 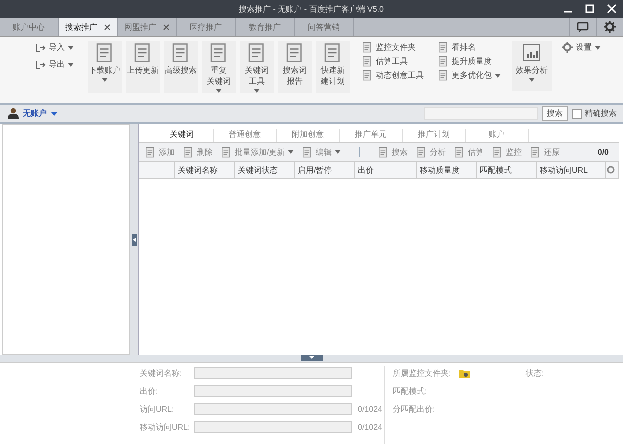 What do you see at coordinates (257, 81) in the screenshot?
I see `button-label: 工具` at bounding box center [257, 81].